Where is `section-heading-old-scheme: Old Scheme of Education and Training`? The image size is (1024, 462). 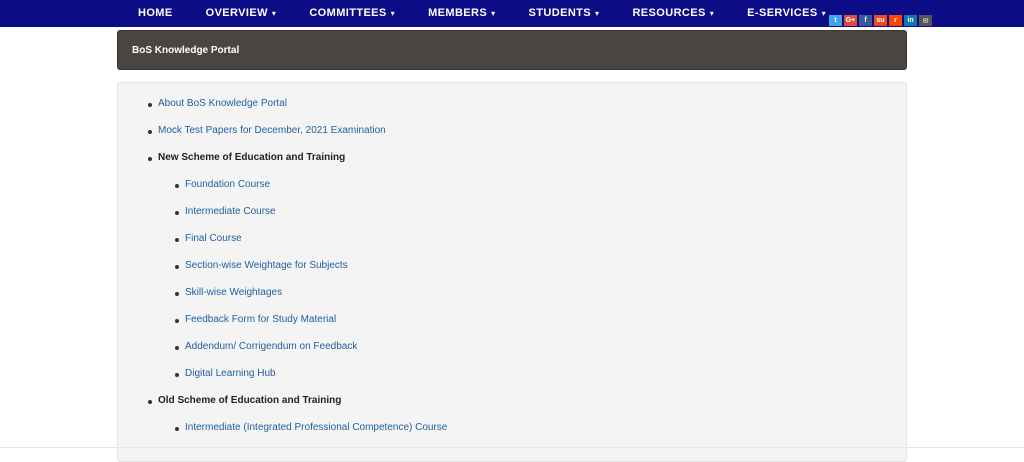 section-heading-old-scheme: Old Scheme of Education and Training is located at coordinates (244, 400).